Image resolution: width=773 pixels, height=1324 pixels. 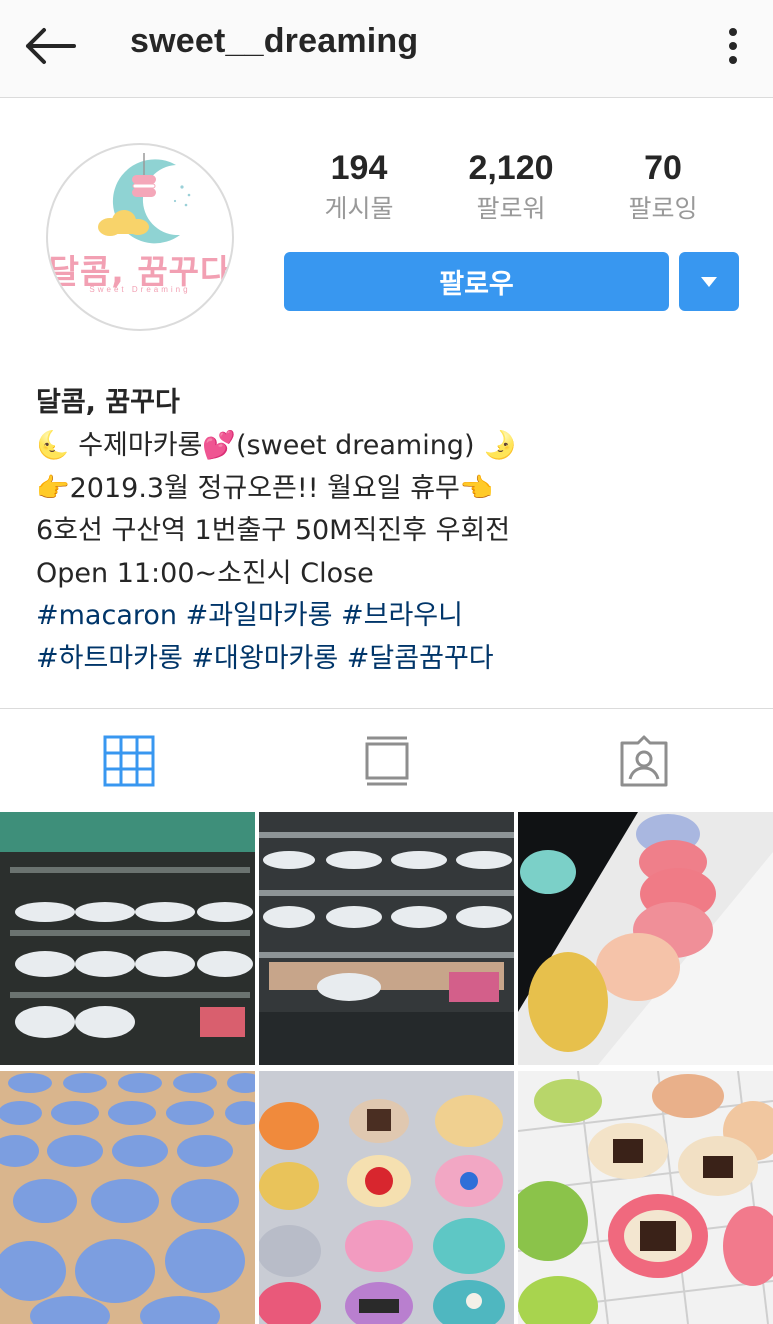 I want to click on bio-line-1: 🌜 수제마카롱💕(sweet dreaming) 🌛, so click(x=276, y=445).